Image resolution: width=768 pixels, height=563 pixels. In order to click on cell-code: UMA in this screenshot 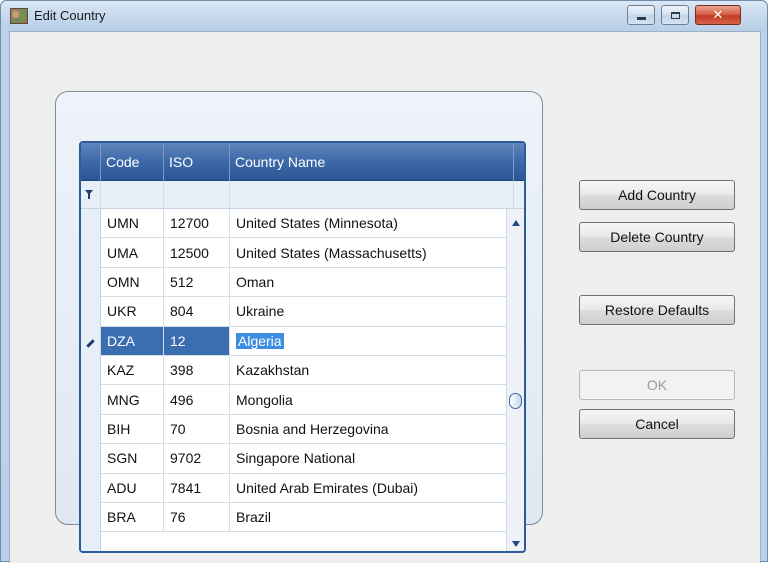, I will do `click(132, 252)`.